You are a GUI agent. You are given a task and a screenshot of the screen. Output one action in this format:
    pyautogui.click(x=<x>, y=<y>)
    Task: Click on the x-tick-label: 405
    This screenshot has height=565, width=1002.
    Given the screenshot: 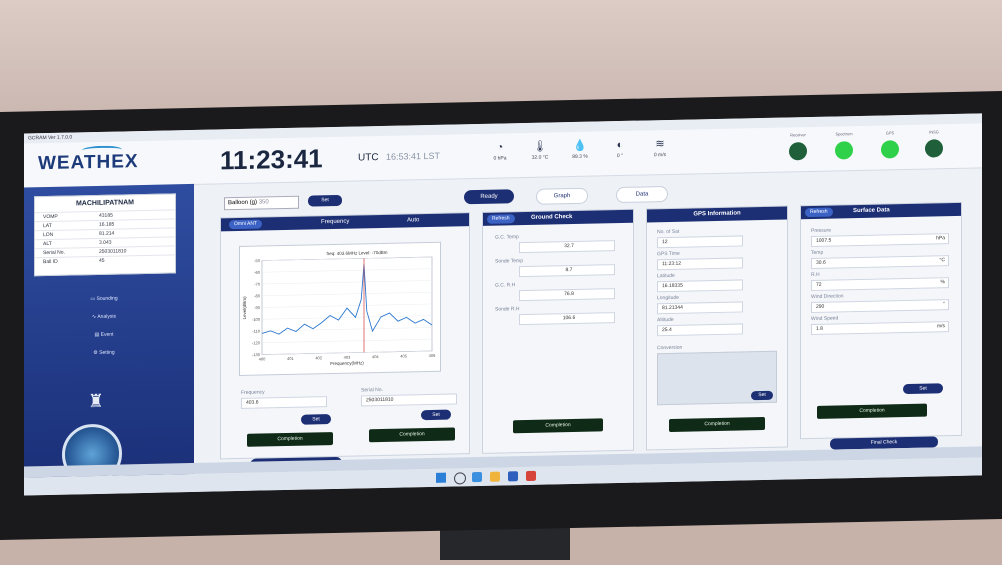 What is the action you would take?
    pyautogui.click(x=403, y=355)
    